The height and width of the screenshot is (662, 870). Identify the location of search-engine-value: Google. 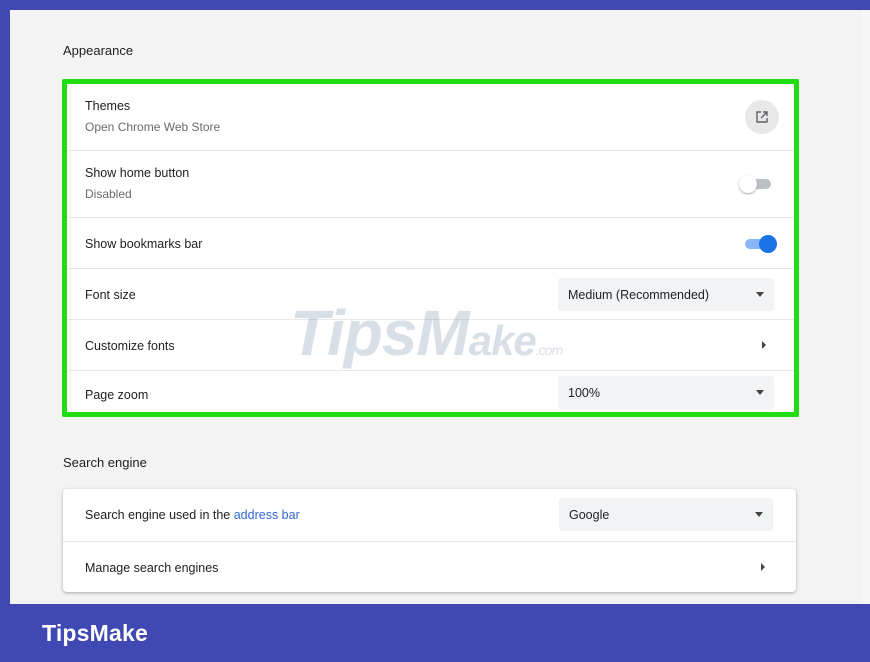
(589, 514).